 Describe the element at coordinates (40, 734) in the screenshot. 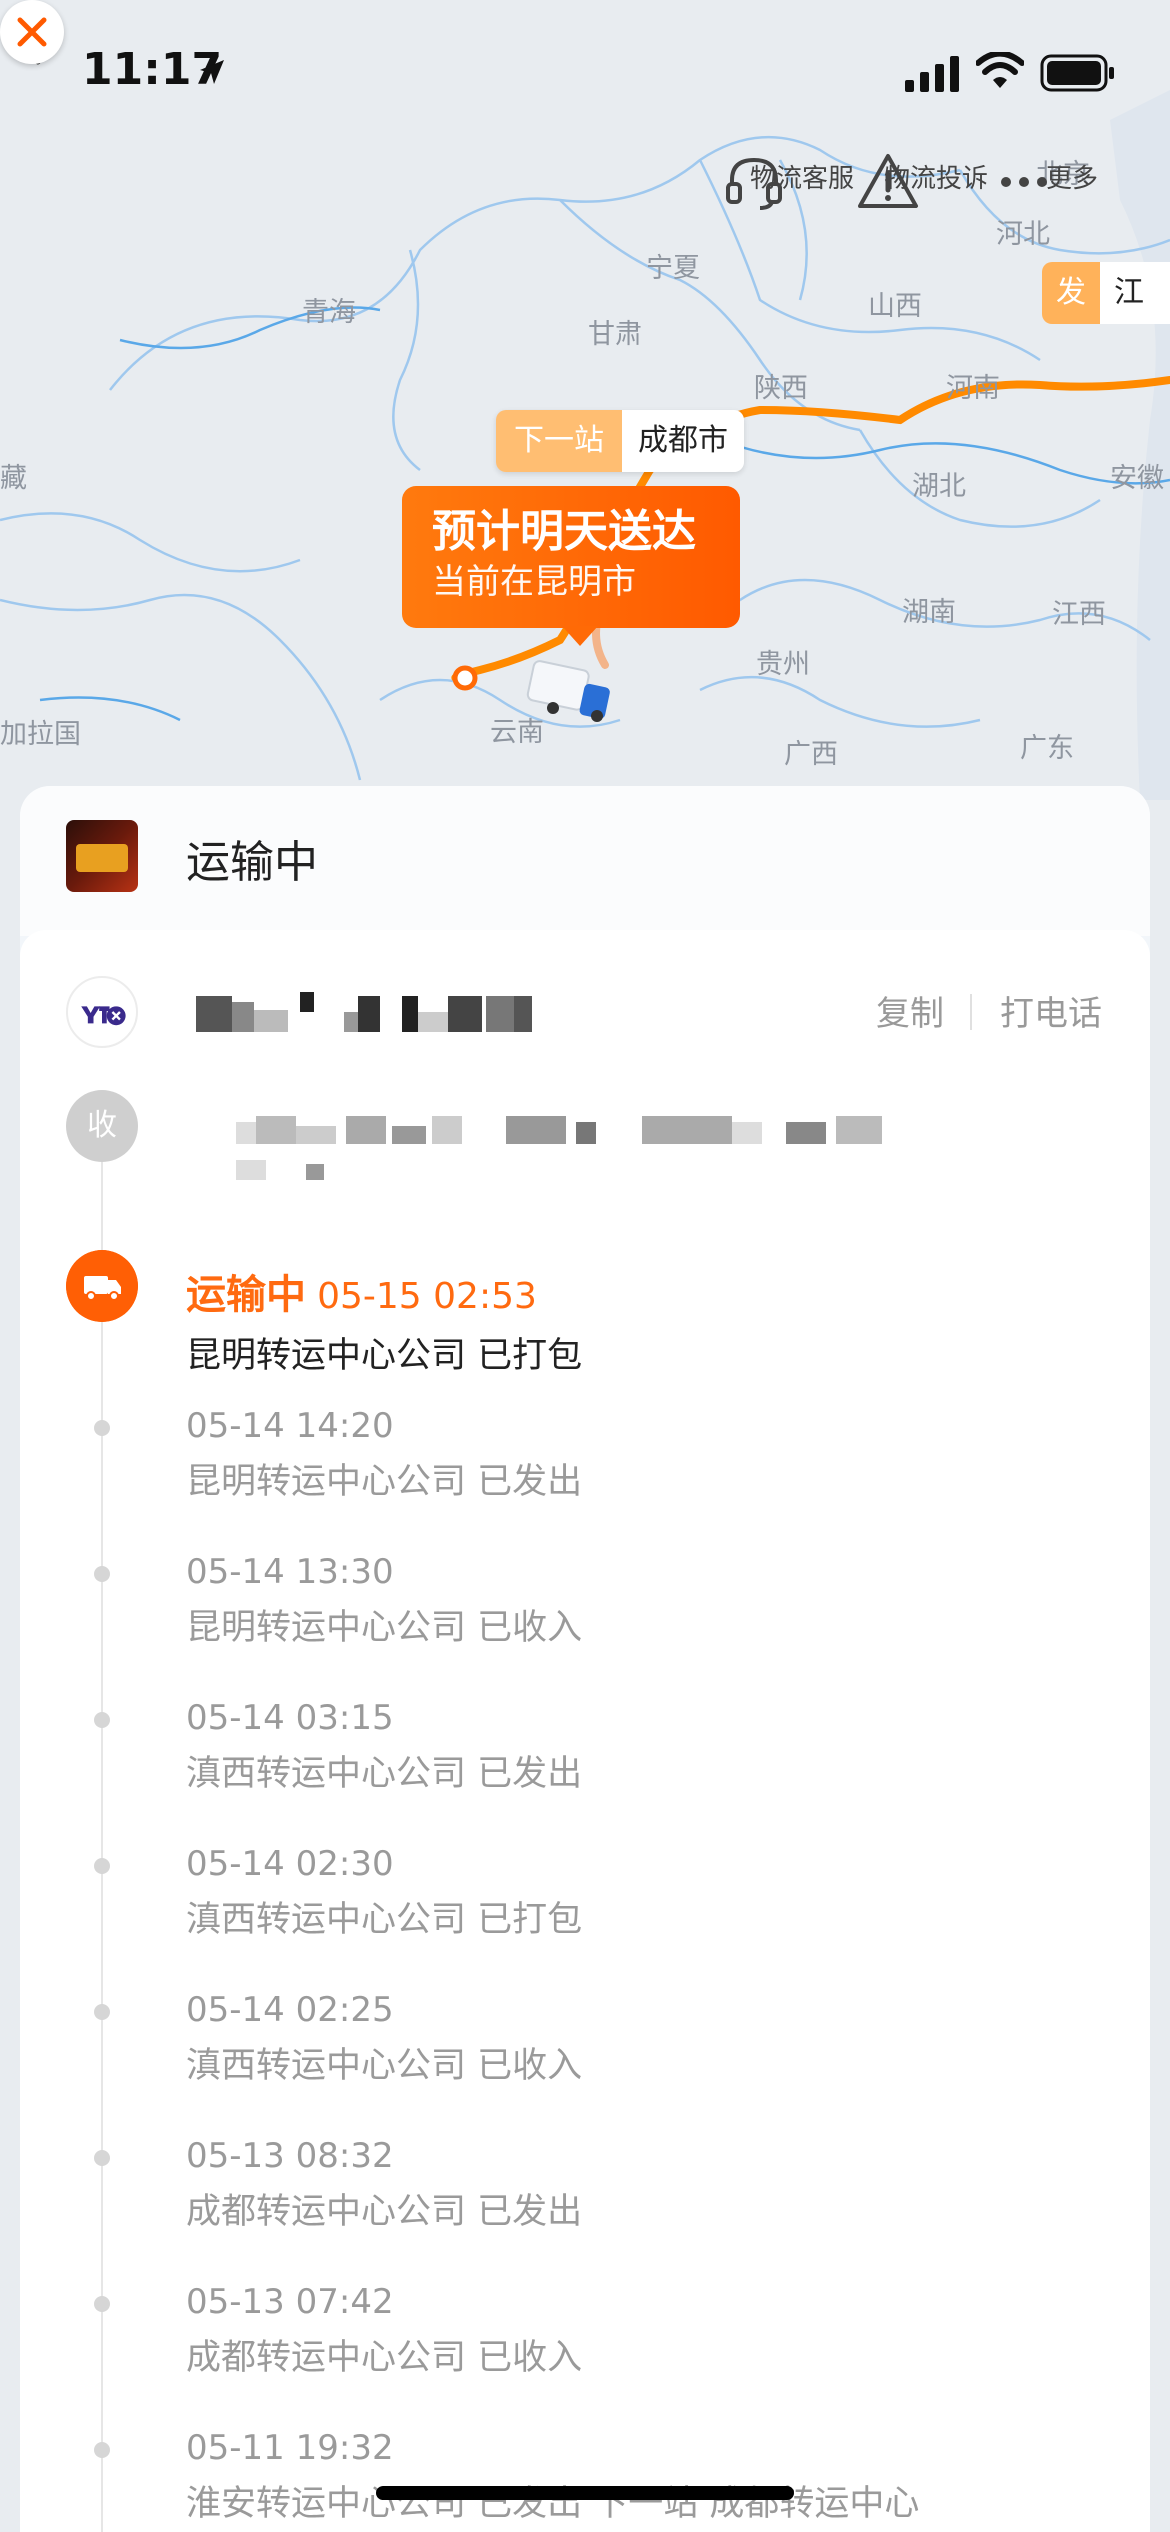

I see `province-label: 加拉国` at that location.